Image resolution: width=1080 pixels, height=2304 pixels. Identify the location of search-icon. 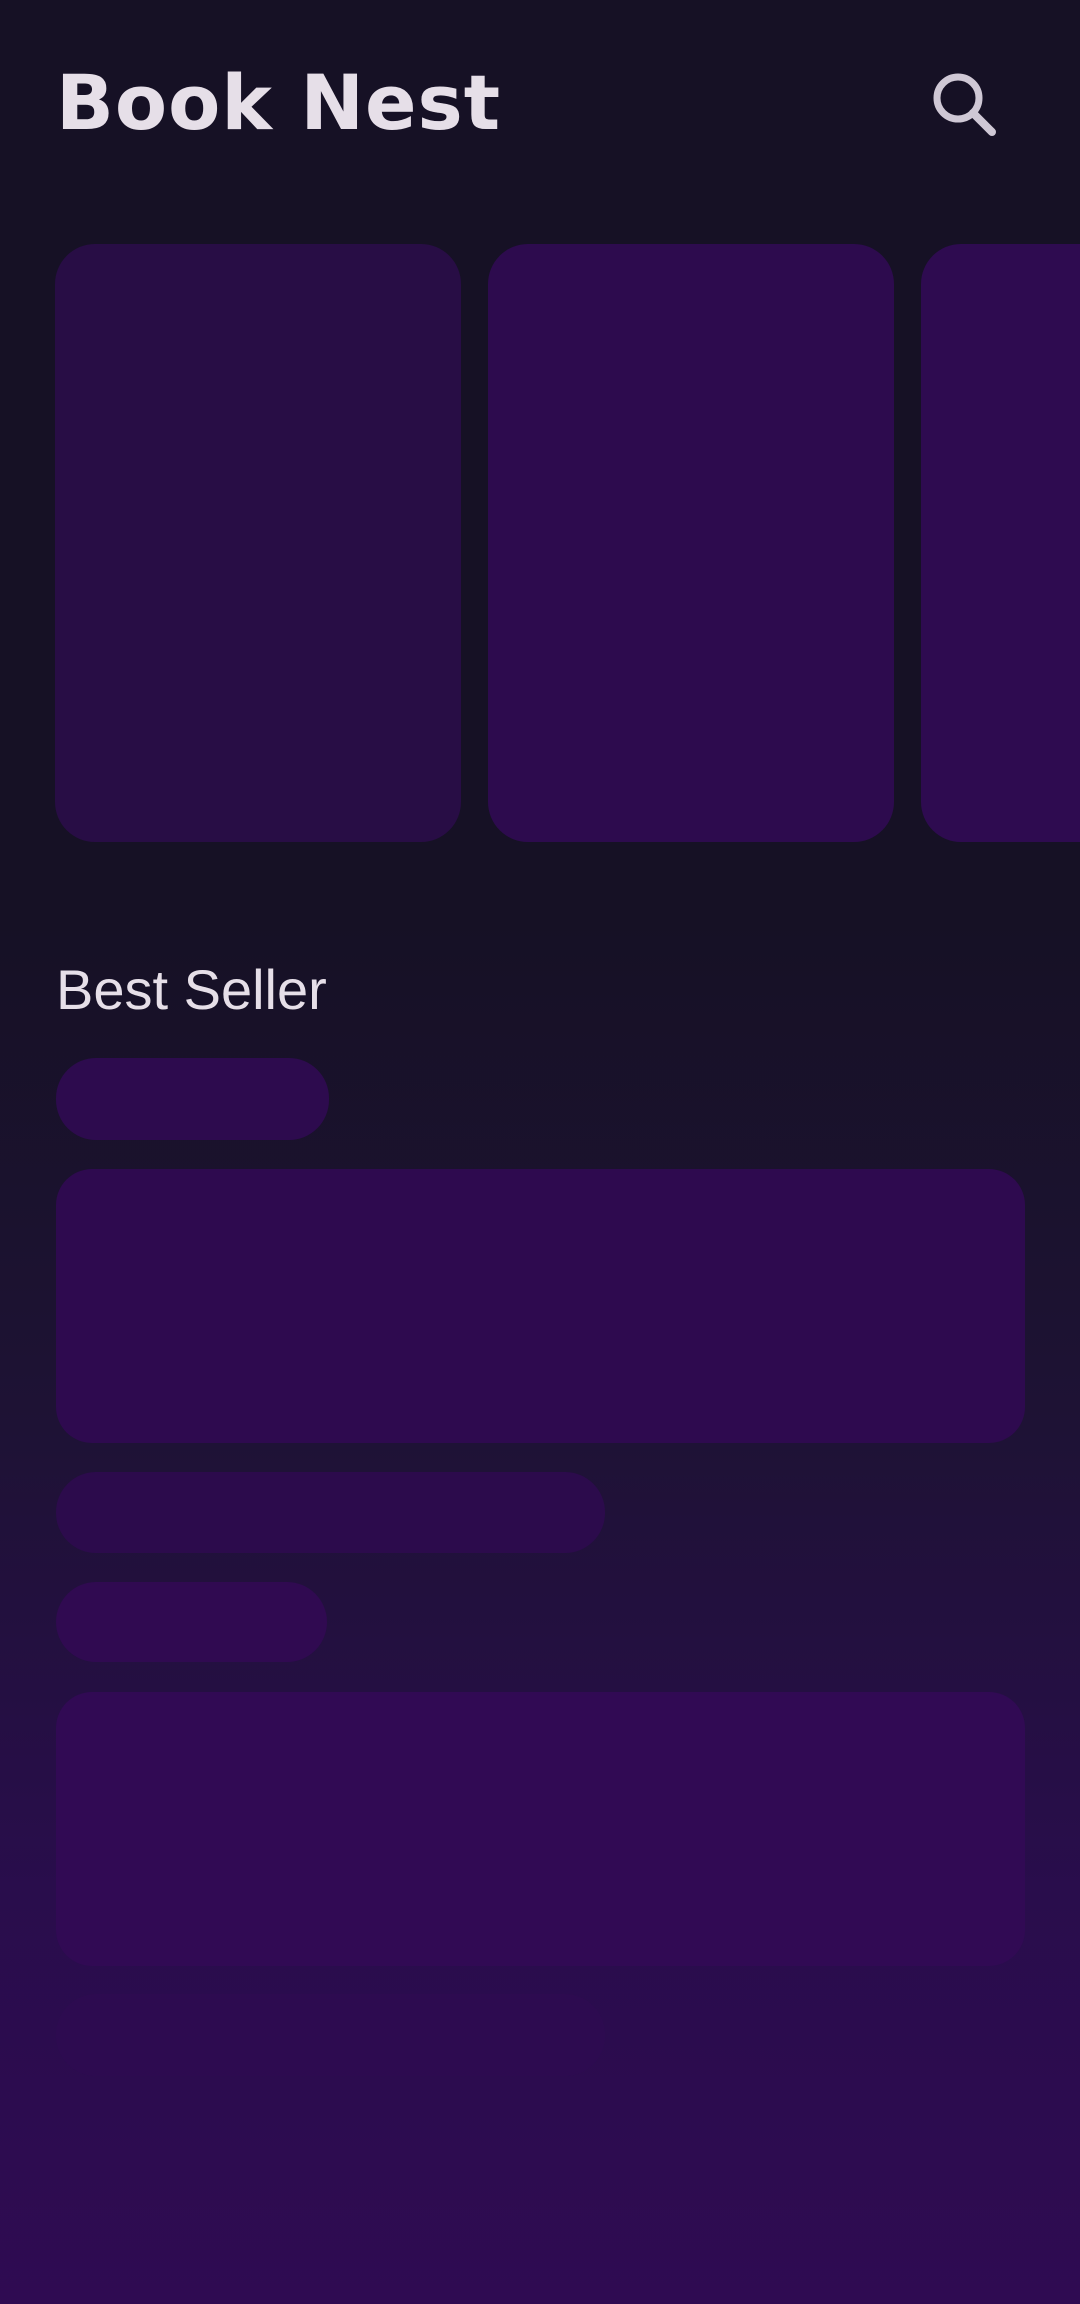
(964, 104).